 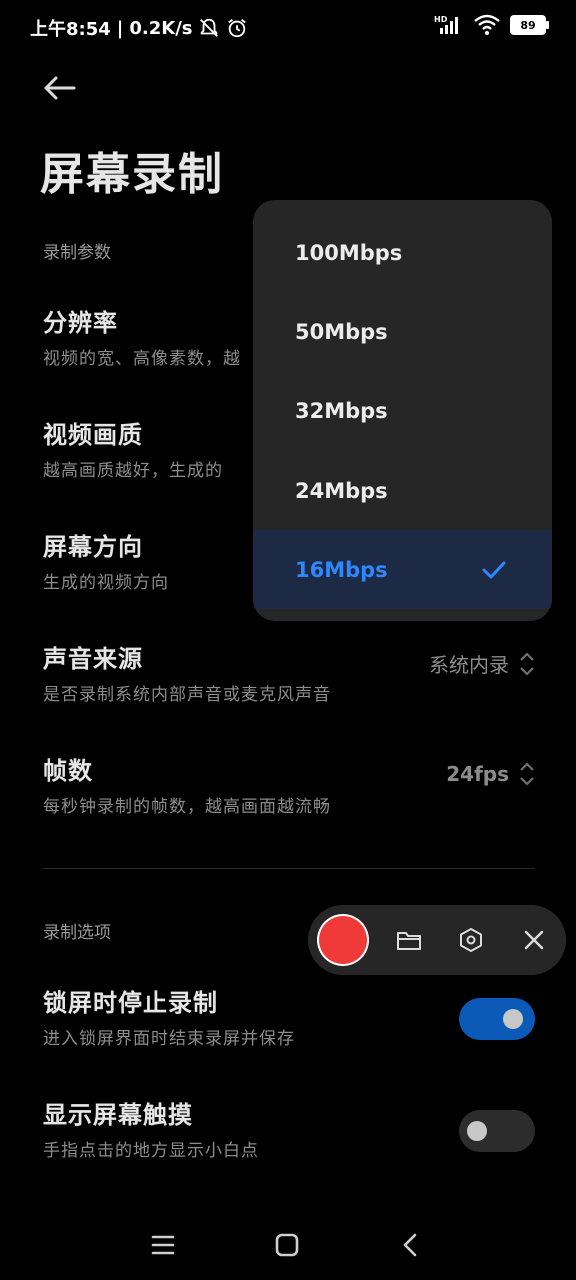 I want to click on dropdown-option-24mbps: 24Mbps, so click(x=402, y=490).